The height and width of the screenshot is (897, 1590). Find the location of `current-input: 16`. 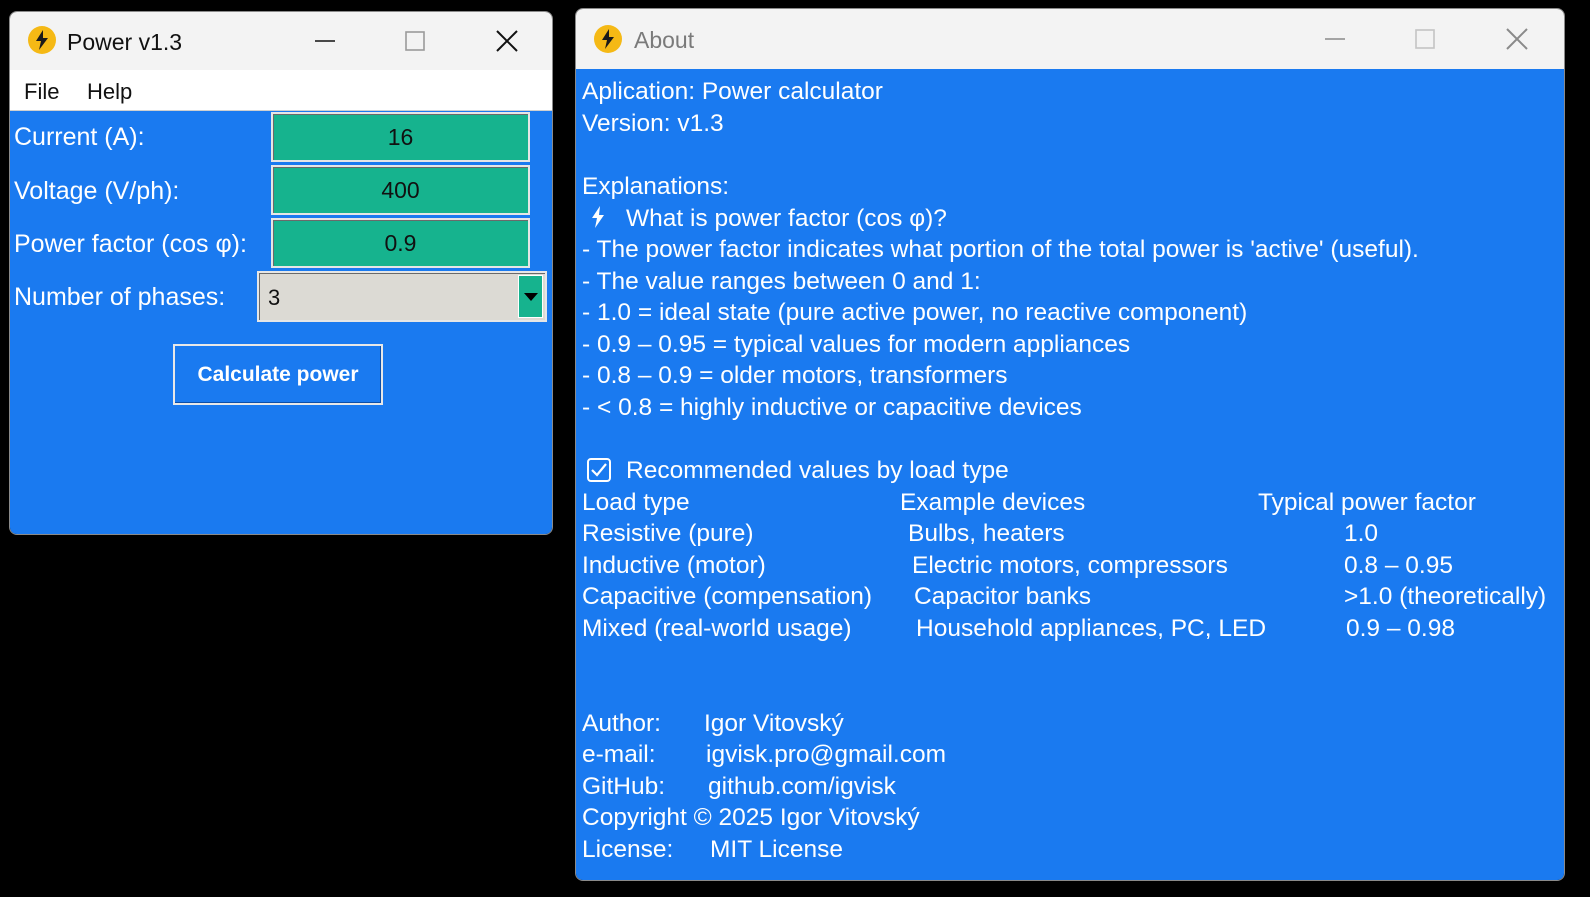

current-input: 16 is located at coordinates (400, 137).